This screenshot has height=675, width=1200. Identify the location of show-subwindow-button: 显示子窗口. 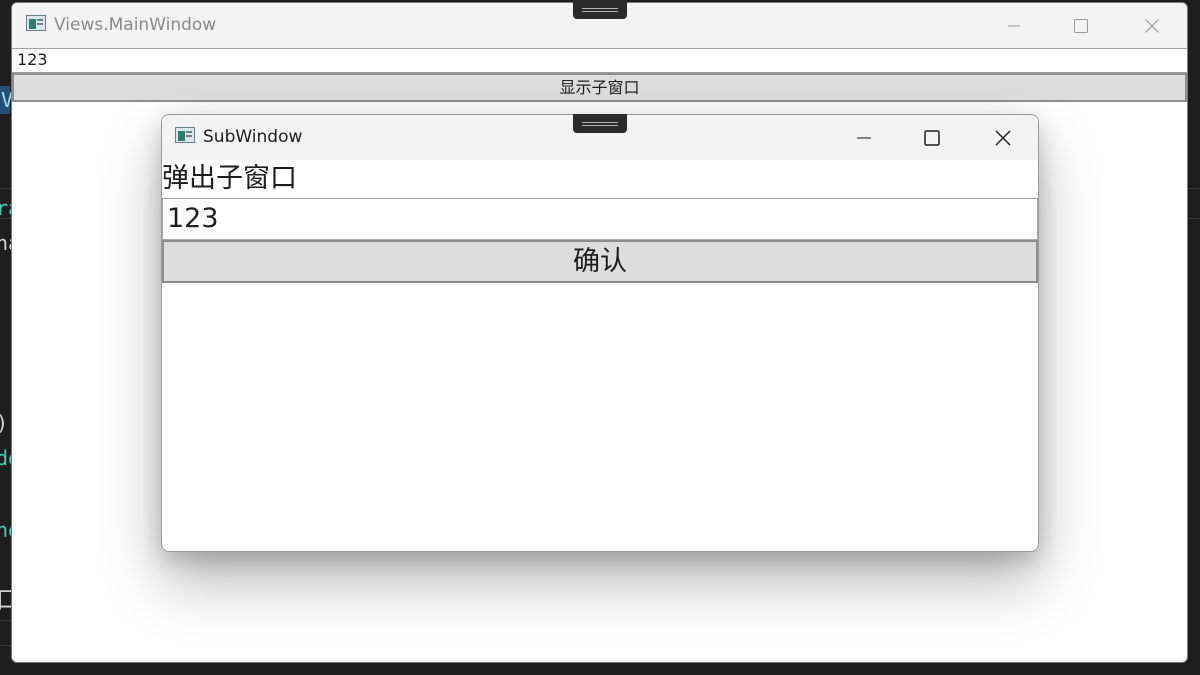
(599, 87).